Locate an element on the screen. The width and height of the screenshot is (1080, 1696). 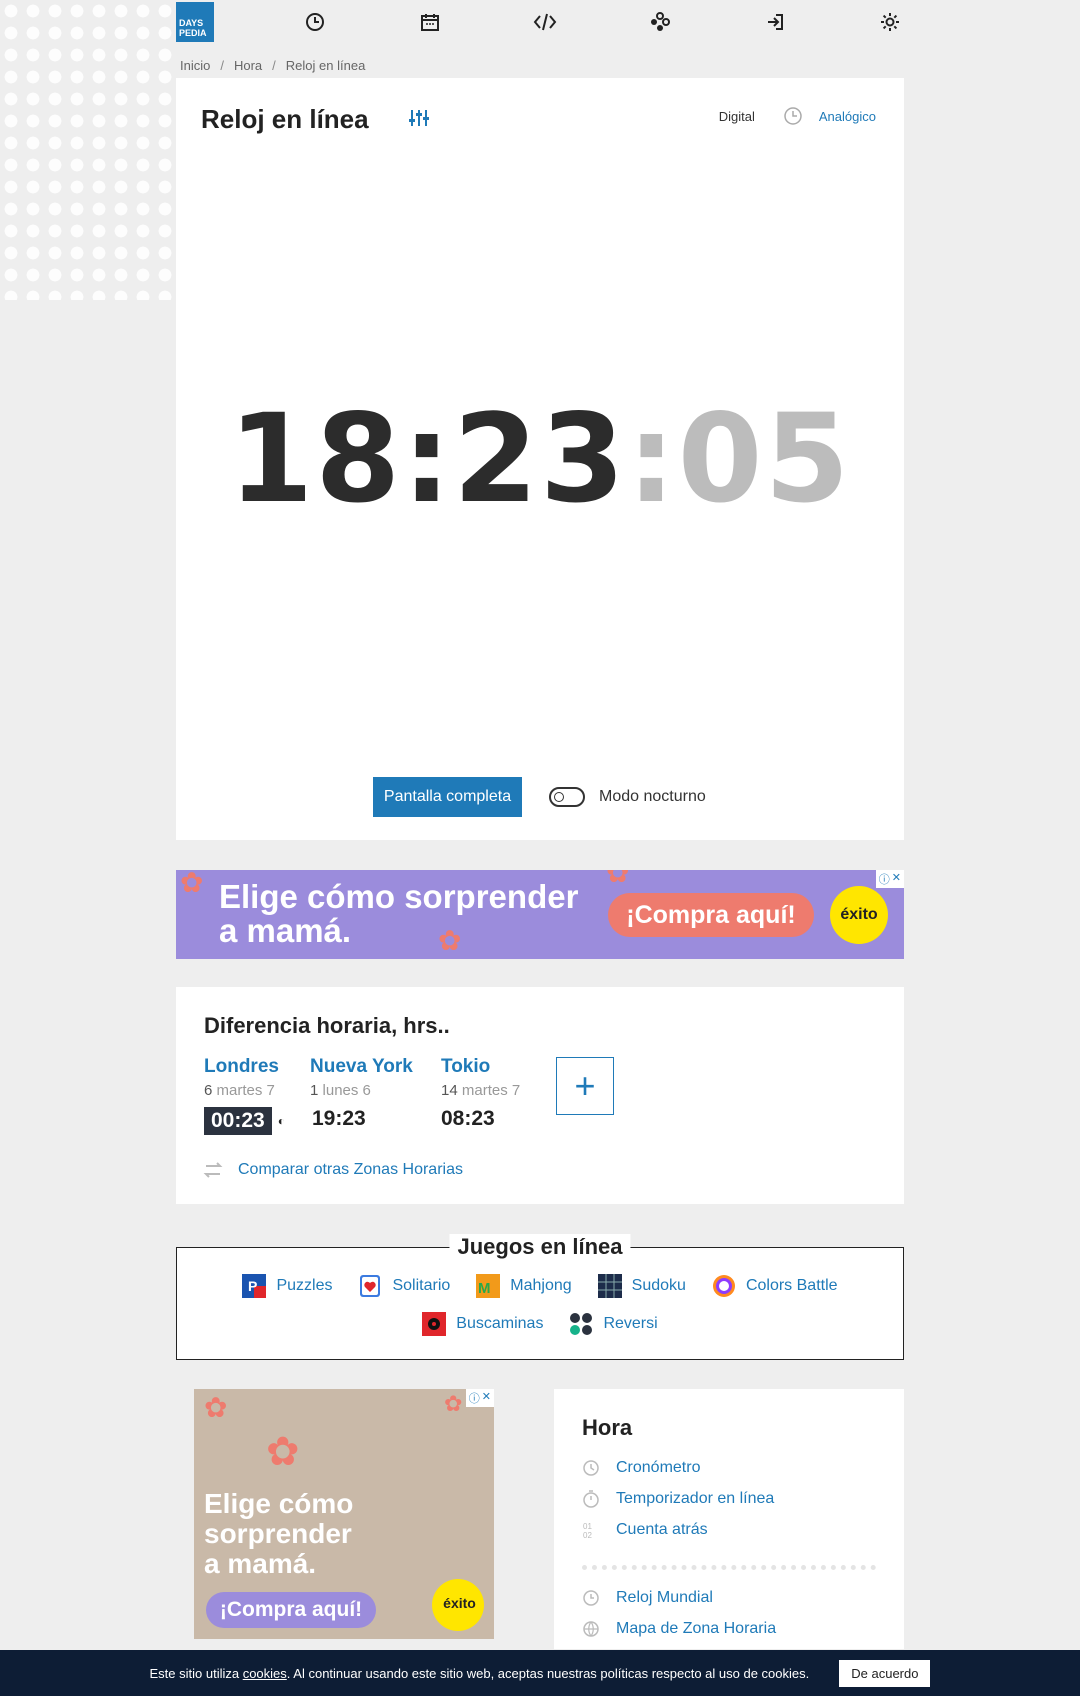
stopwatch-icon is located at coordinates (591, 1468).